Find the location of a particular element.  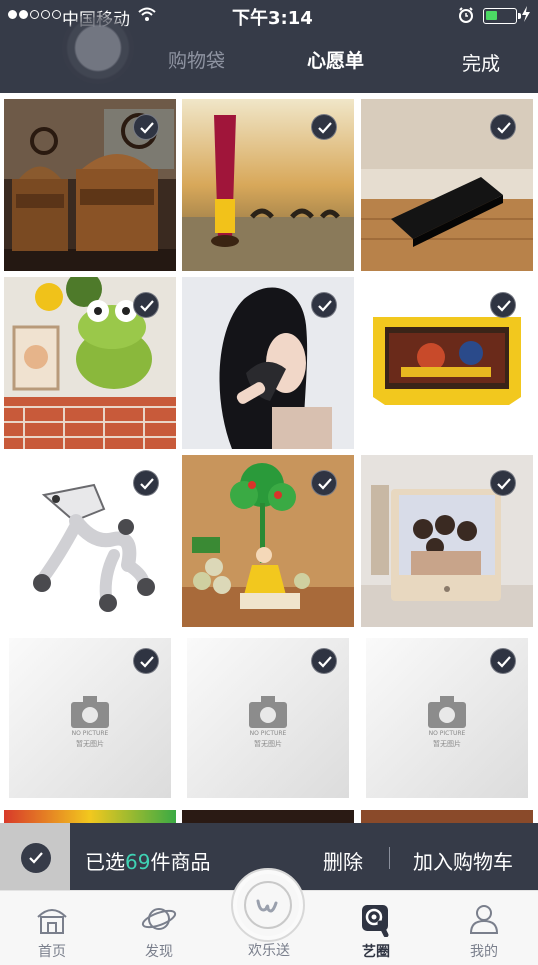

selected-count: 69 is located at coordinates (138, 862).